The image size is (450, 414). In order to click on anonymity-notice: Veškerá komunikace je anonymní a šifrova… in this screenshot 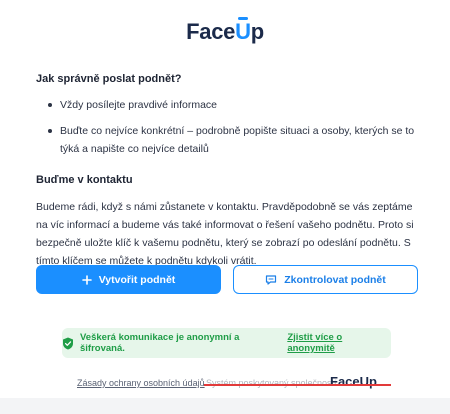, I will do `click(226, 343)`.